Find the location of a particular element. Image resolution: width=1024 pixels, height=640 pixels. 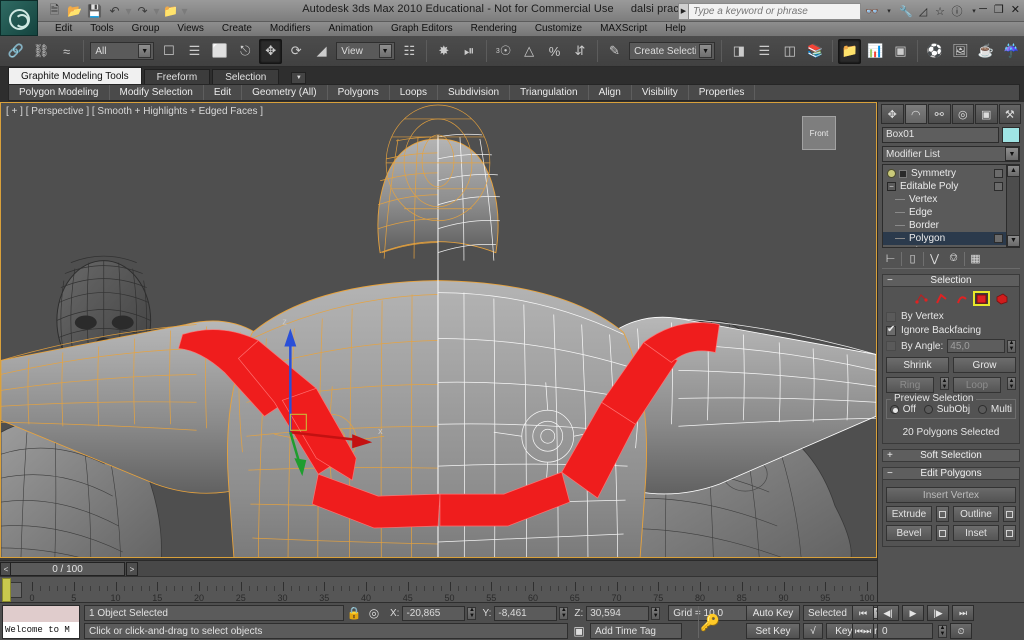

undo-dropdown-icon: ▾ is located at coordinates (128, 11).